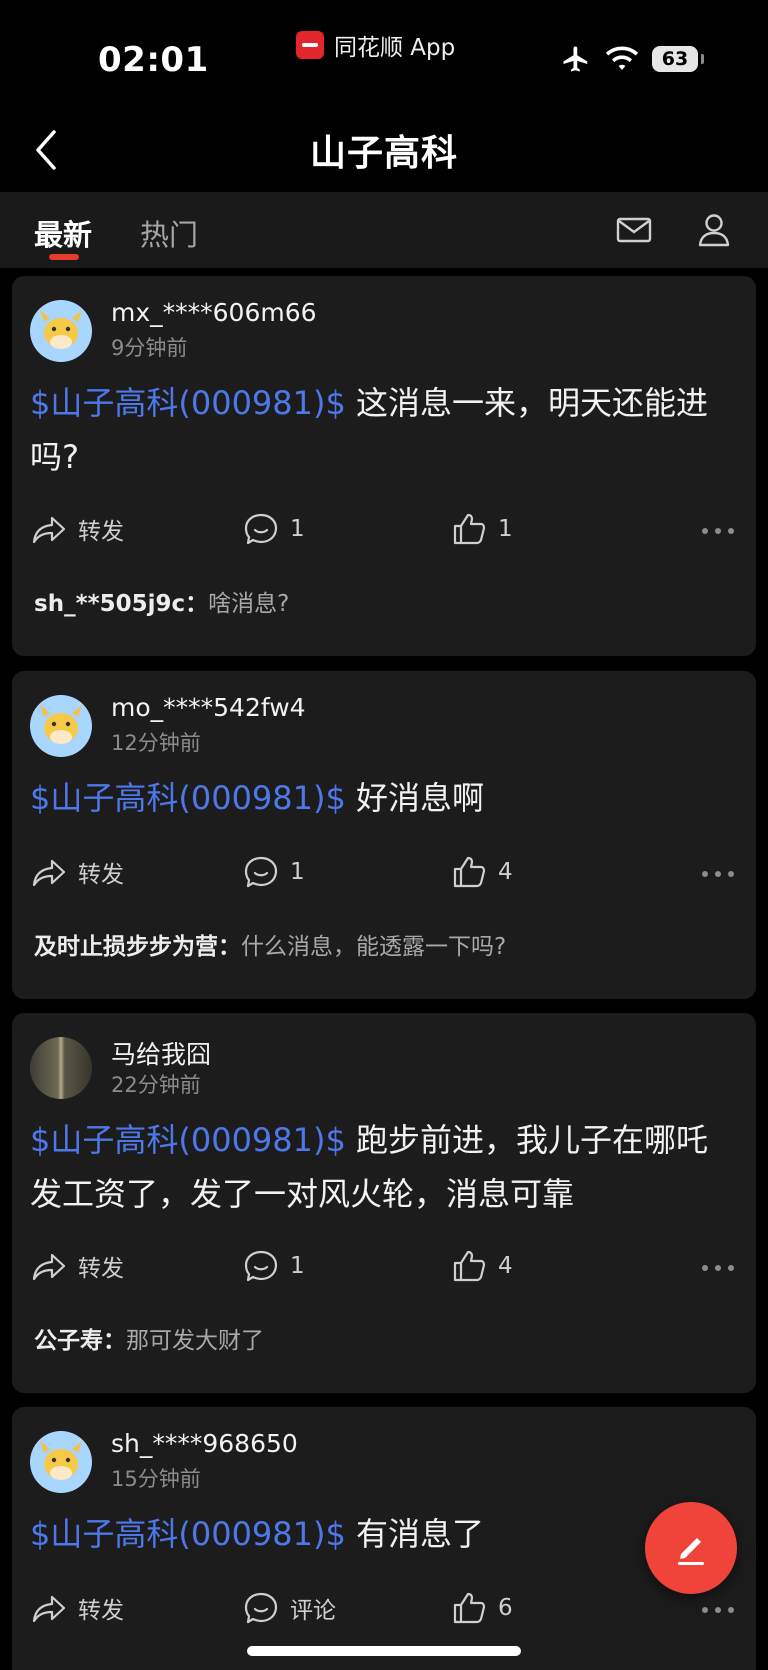 The width and height of the screenshot is (768, 1670). What do you see at coordinates (310, 45) in the screenshot?
I see `app-logo-icon` at bounding box center [310, 45].